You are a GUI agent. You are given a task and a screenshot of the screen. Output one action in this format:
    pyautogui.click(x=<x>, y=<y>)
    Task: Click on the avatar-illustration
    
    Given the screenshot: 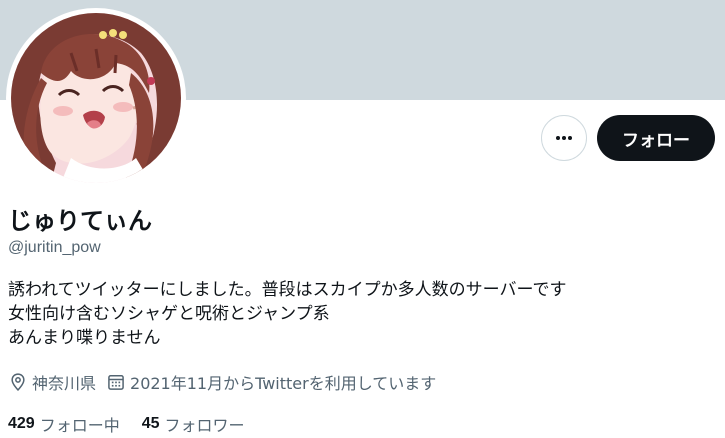 What is the action you would take?
    pyautogui.click(x=96, y=98)
    